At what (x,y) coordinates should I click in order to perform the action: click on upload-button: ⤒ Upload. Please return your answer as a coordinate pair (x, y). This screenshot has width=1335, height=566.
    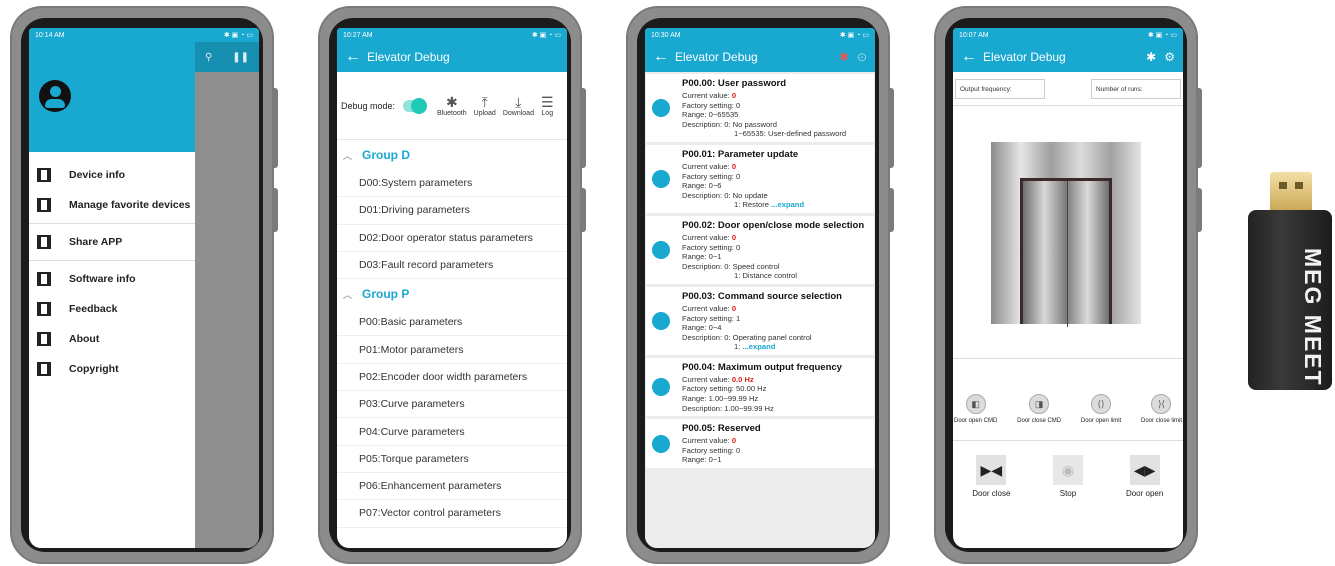
    Looking at the image, I should click on (485, 105).